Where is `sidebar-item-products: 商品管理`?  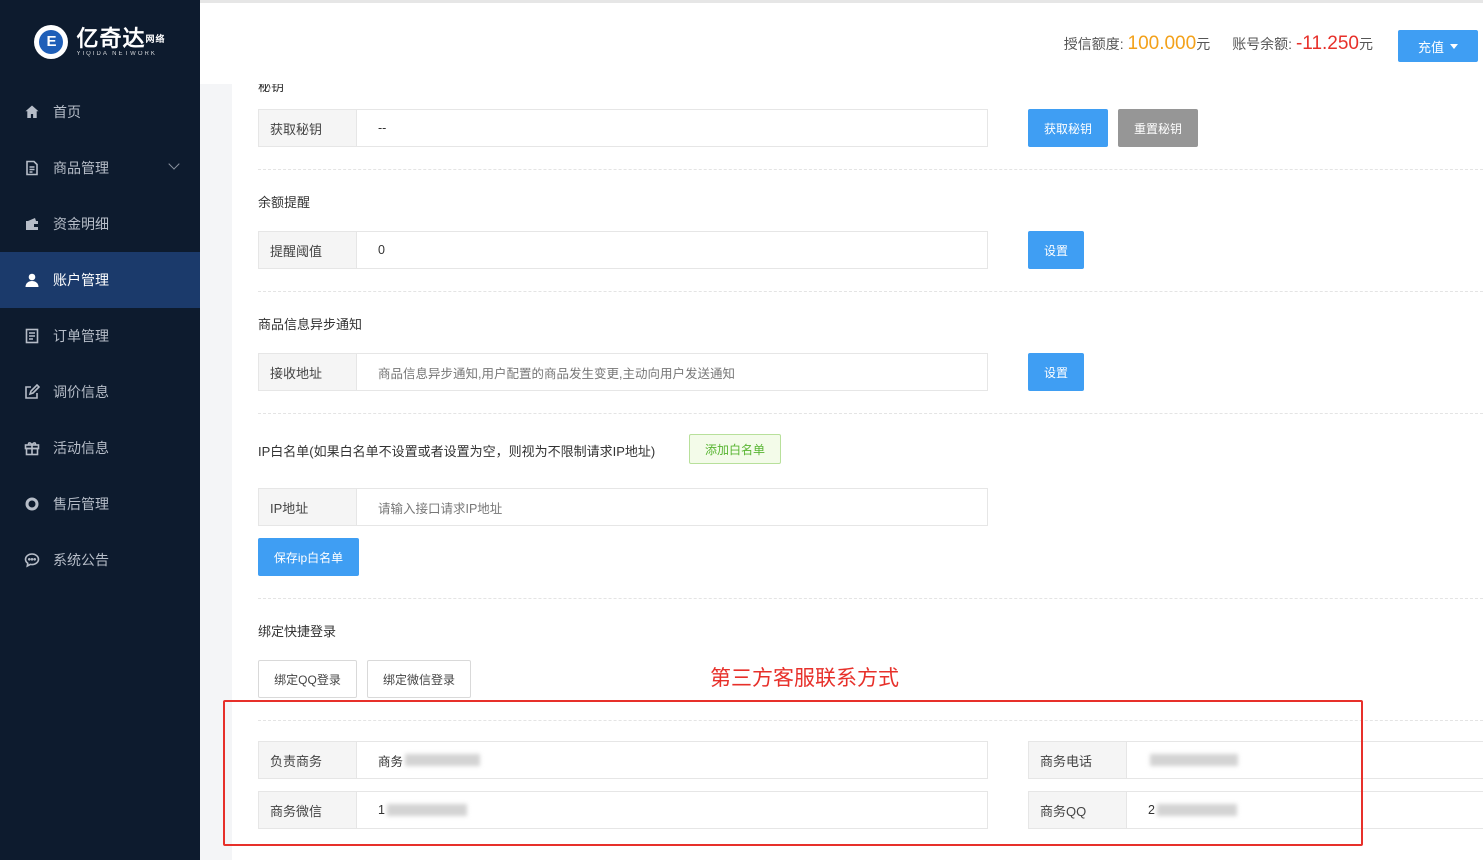
sidebar-item-products: 商品管理 is located at coordinates (100, 168).